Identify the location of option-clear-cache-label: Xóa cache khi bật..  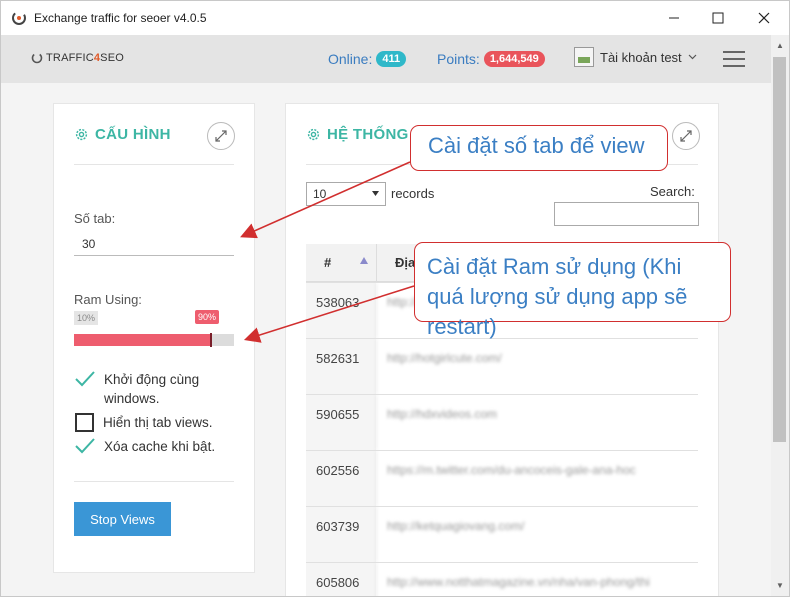
(160, 446).